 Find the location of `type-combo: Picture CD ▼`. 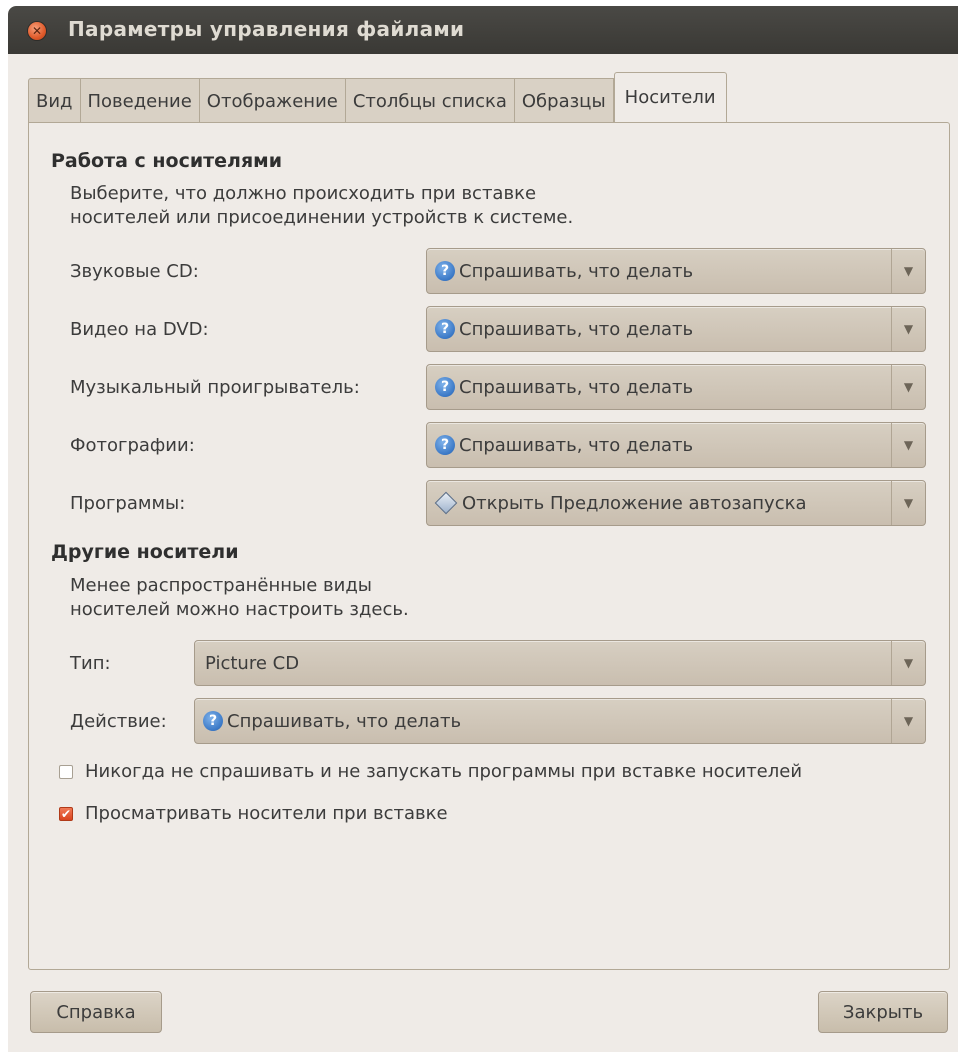

type-combo: Picture CD ▼ is located at coordinates (560, 663).